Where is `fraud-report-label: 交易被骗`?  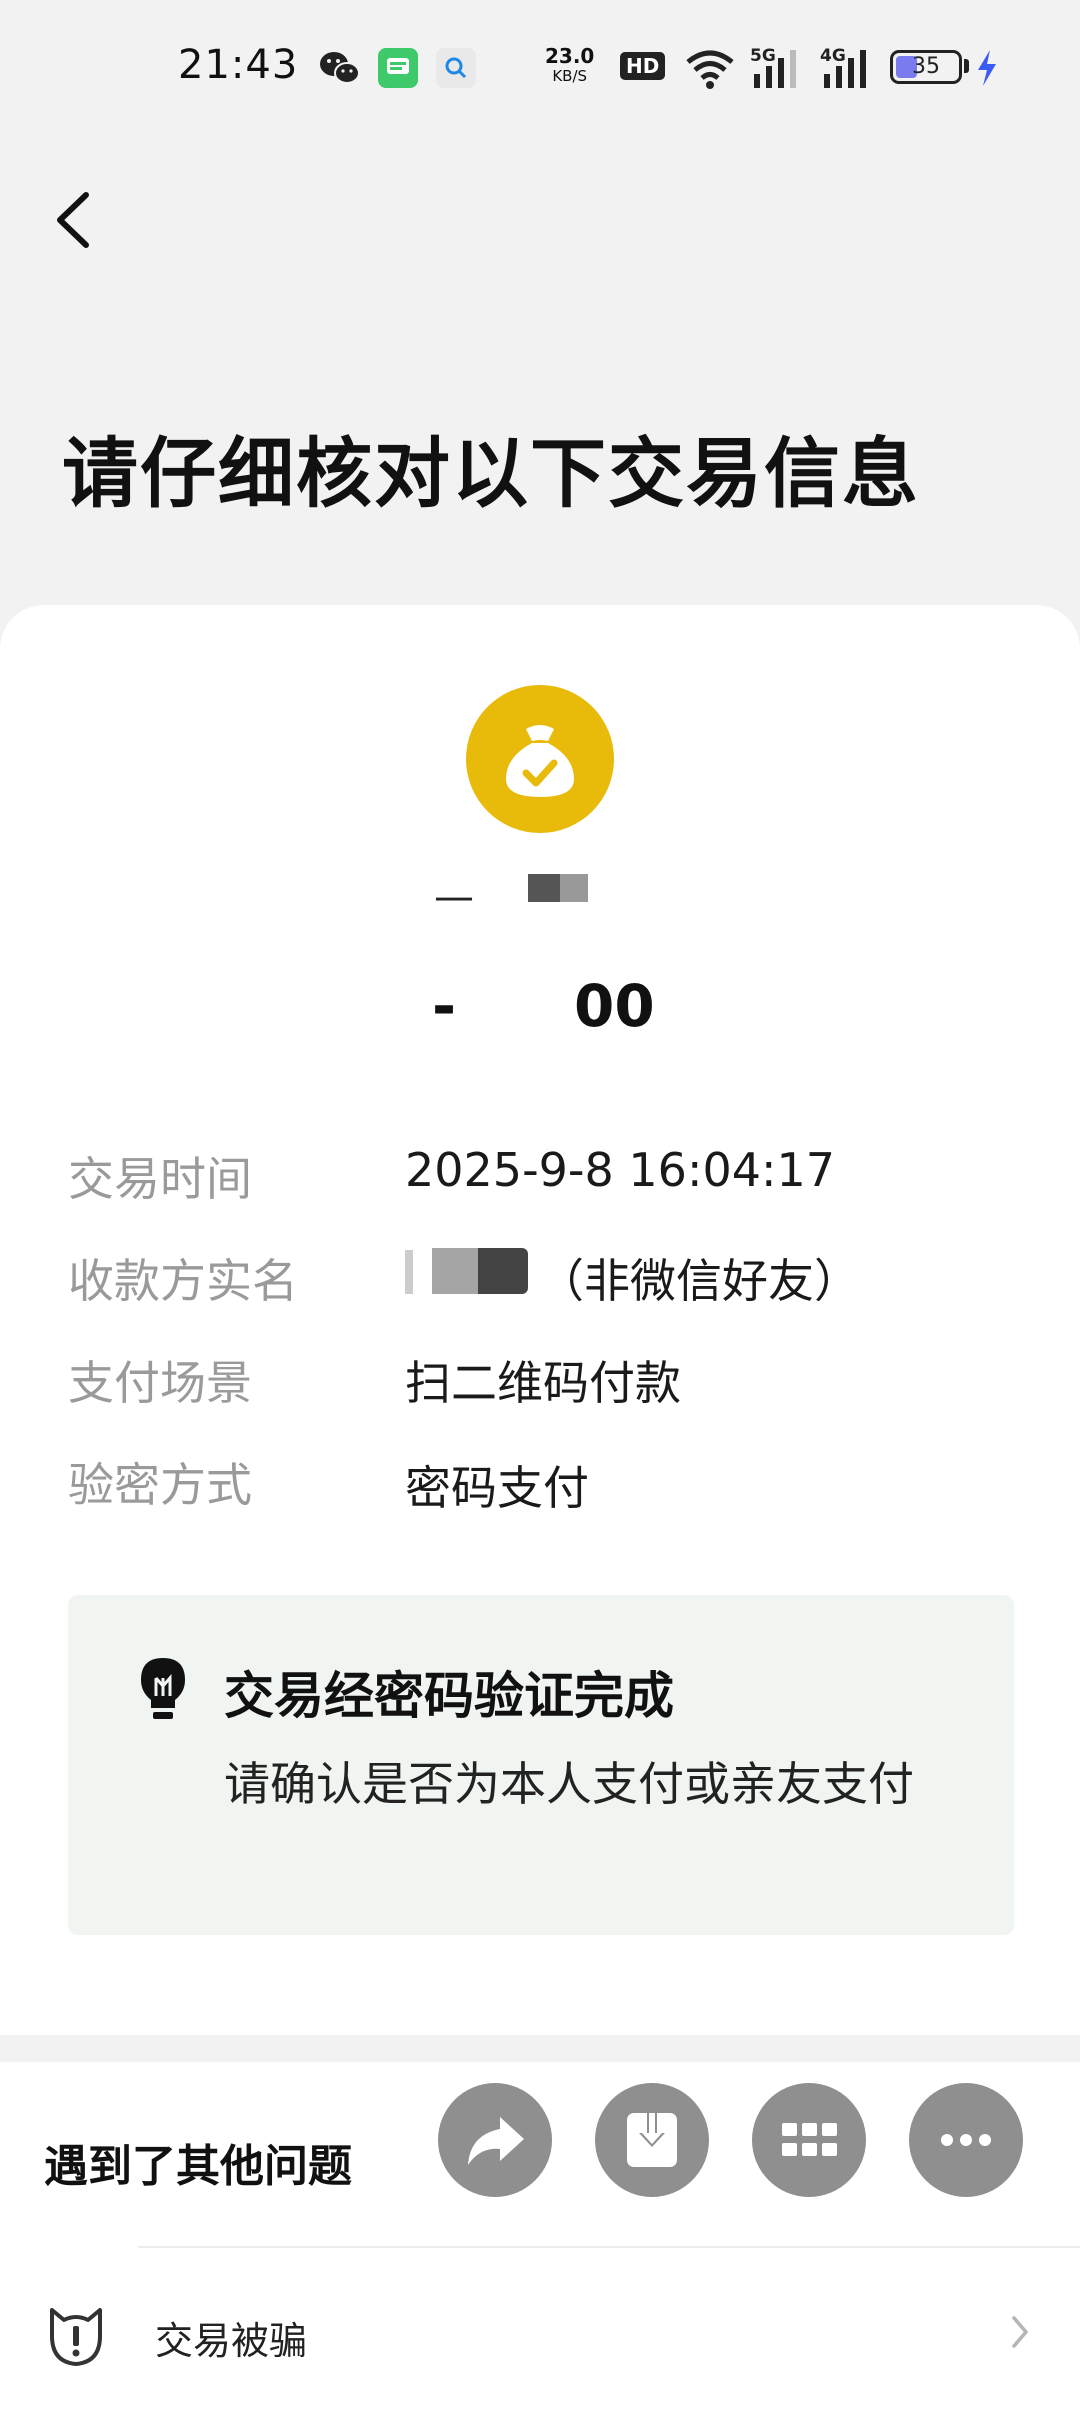
fraud-report-label: 交易被骗 is located at coordinates (231, 2341).